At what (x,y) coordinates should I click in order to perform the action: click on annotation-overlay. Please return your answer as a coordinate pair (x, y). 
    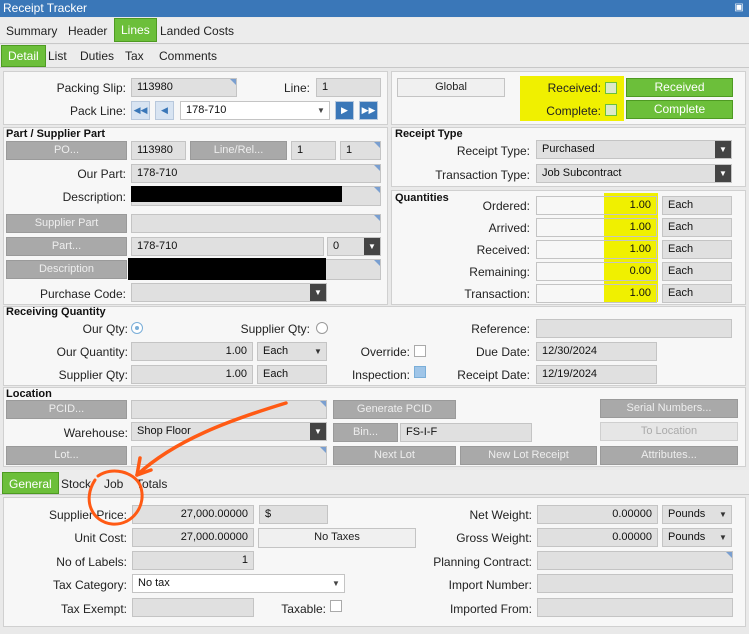
    Looking at the image, I should click on (187, 463).